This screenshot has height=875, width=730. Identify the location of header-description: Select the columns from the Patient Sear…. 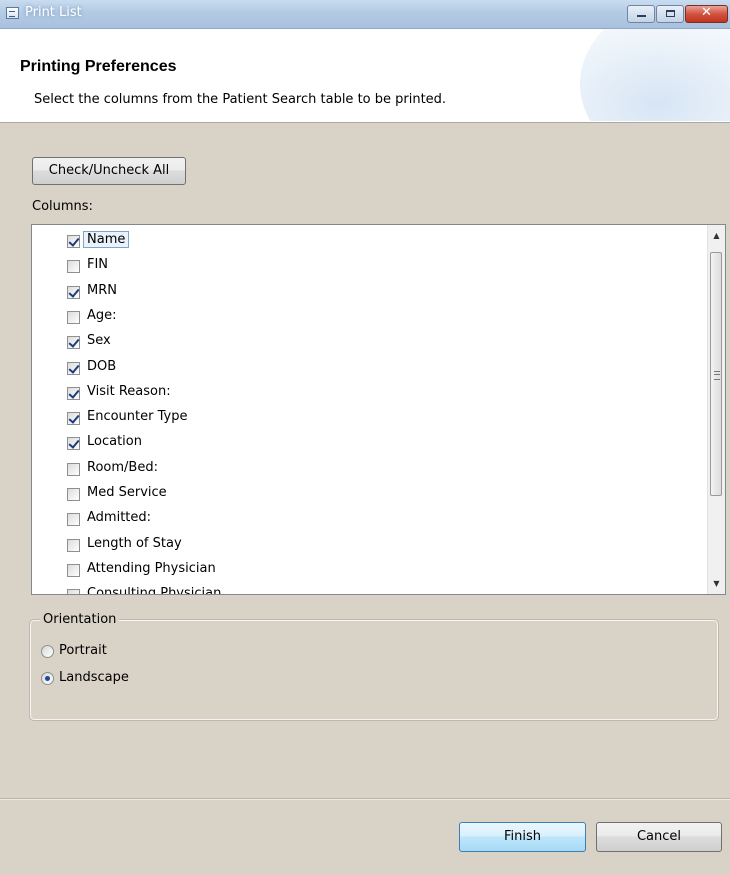
(240, 99).